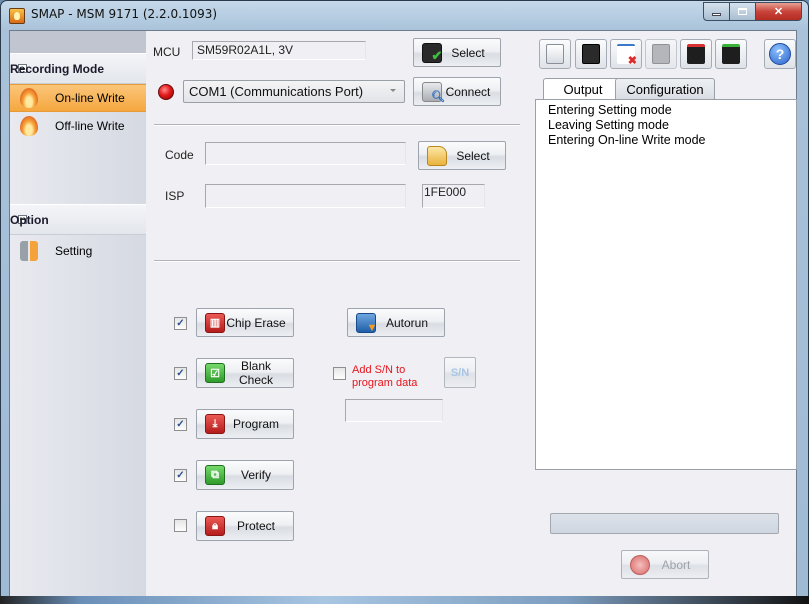  I want to click on program-button: ⤓ Program, so click(245, 424).